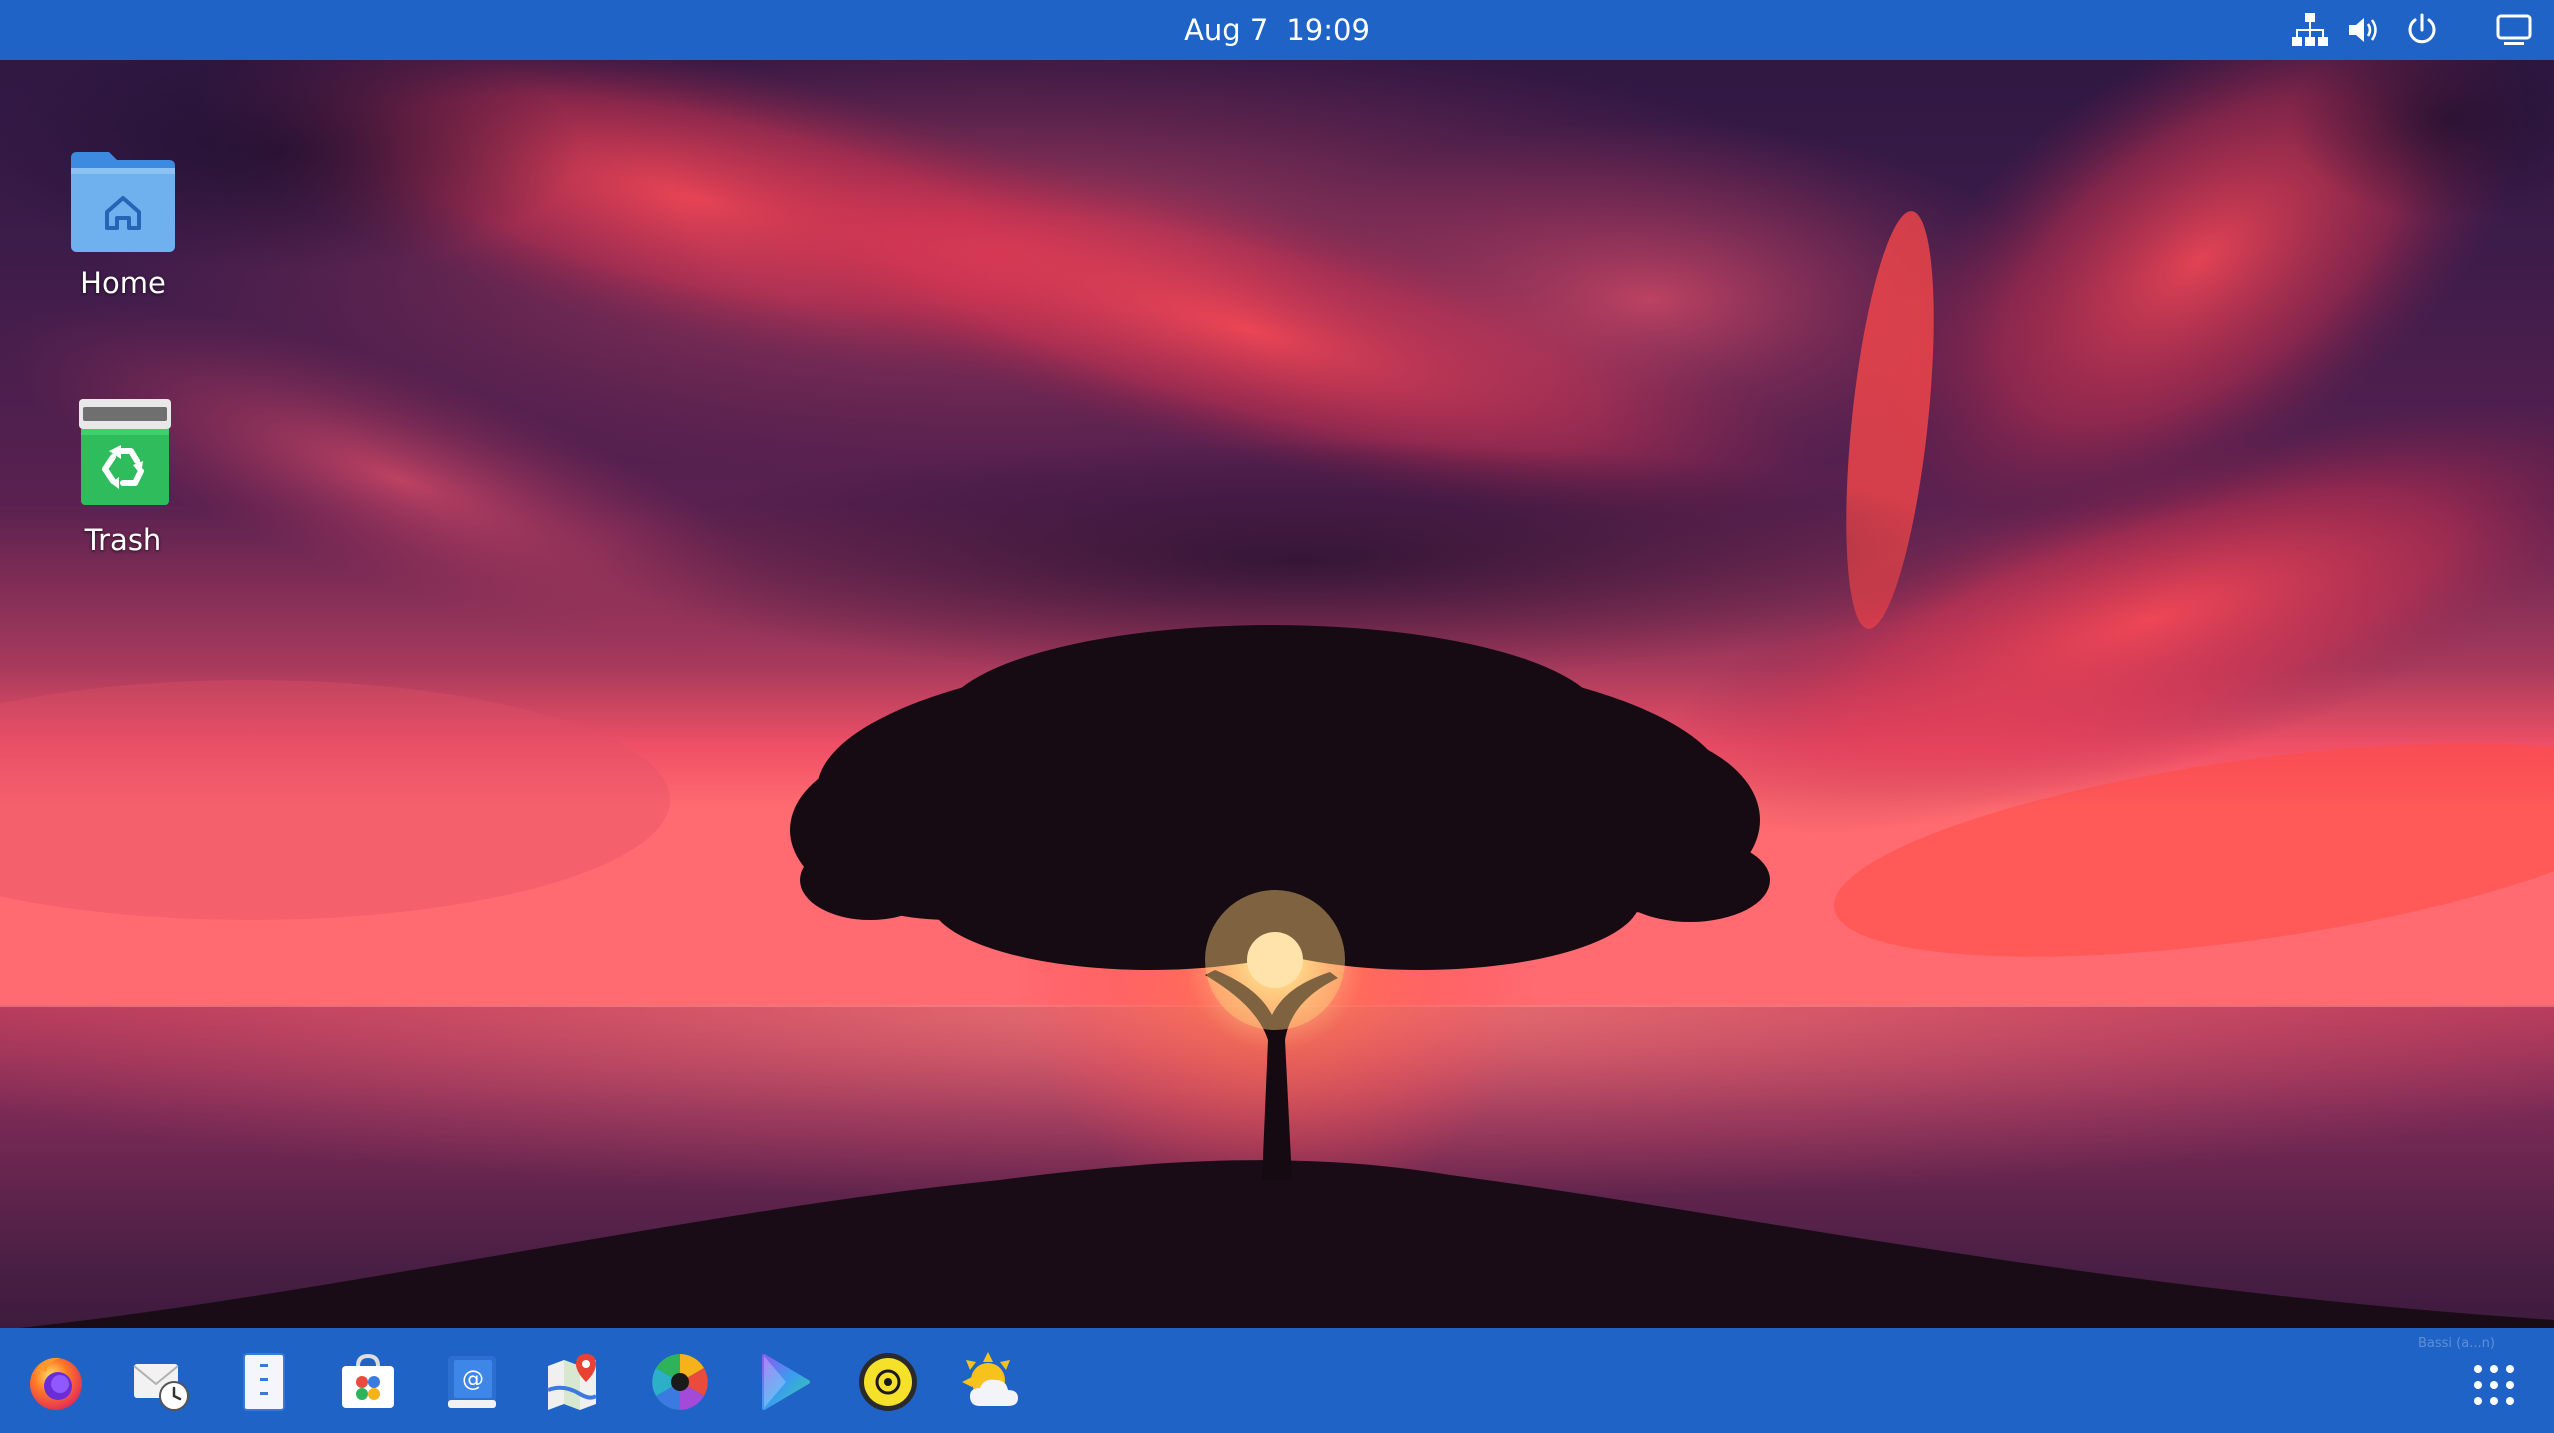  What do you see at coordinates (1226, 30) in the screenshot?
I see `clock-date: Aug 7` at bounding box center [1226, 30].